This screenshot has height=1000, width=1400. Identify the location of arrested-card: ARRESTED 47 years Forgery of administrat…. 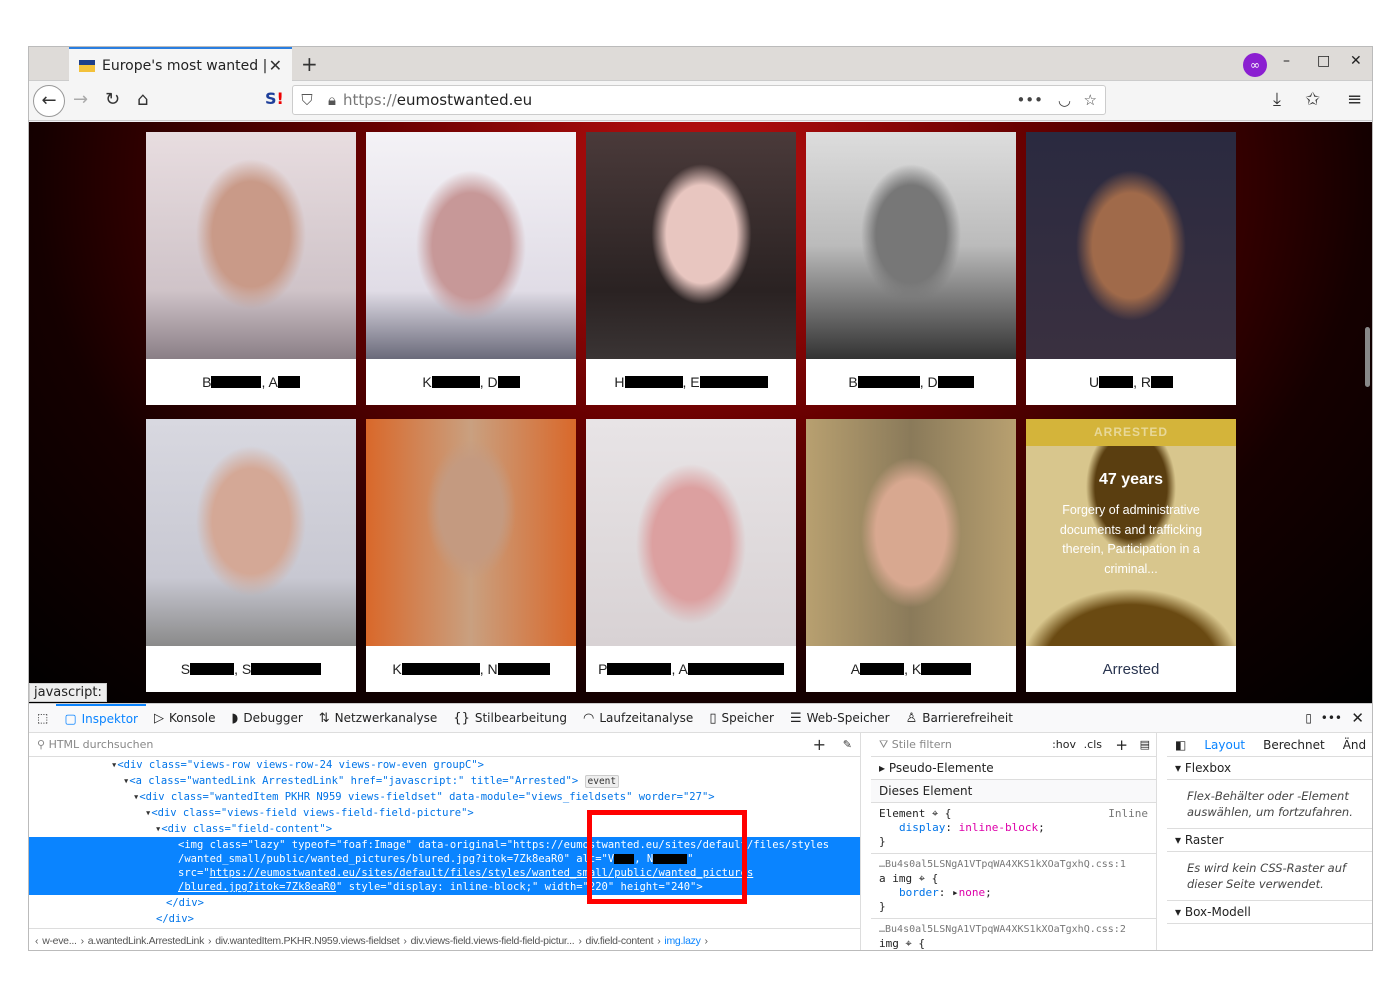
(1131, 555).